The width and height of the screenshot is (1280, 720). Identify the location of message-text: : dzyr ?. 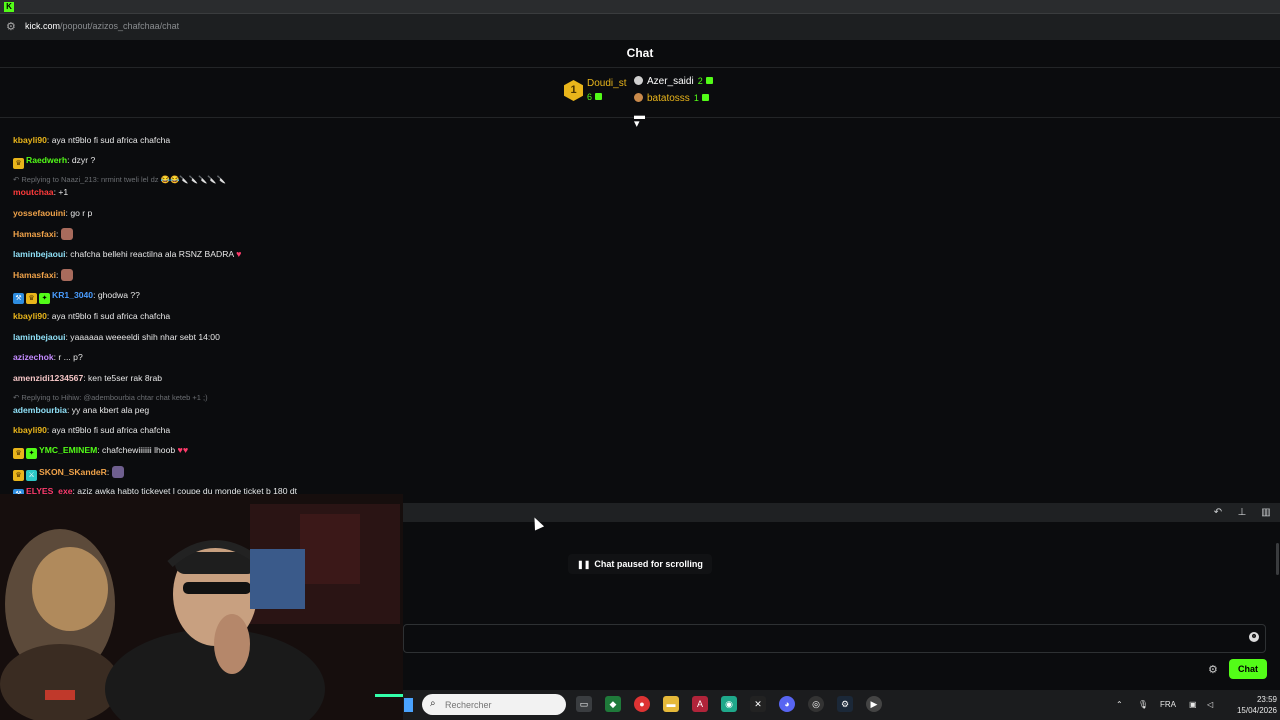
(81, 160).